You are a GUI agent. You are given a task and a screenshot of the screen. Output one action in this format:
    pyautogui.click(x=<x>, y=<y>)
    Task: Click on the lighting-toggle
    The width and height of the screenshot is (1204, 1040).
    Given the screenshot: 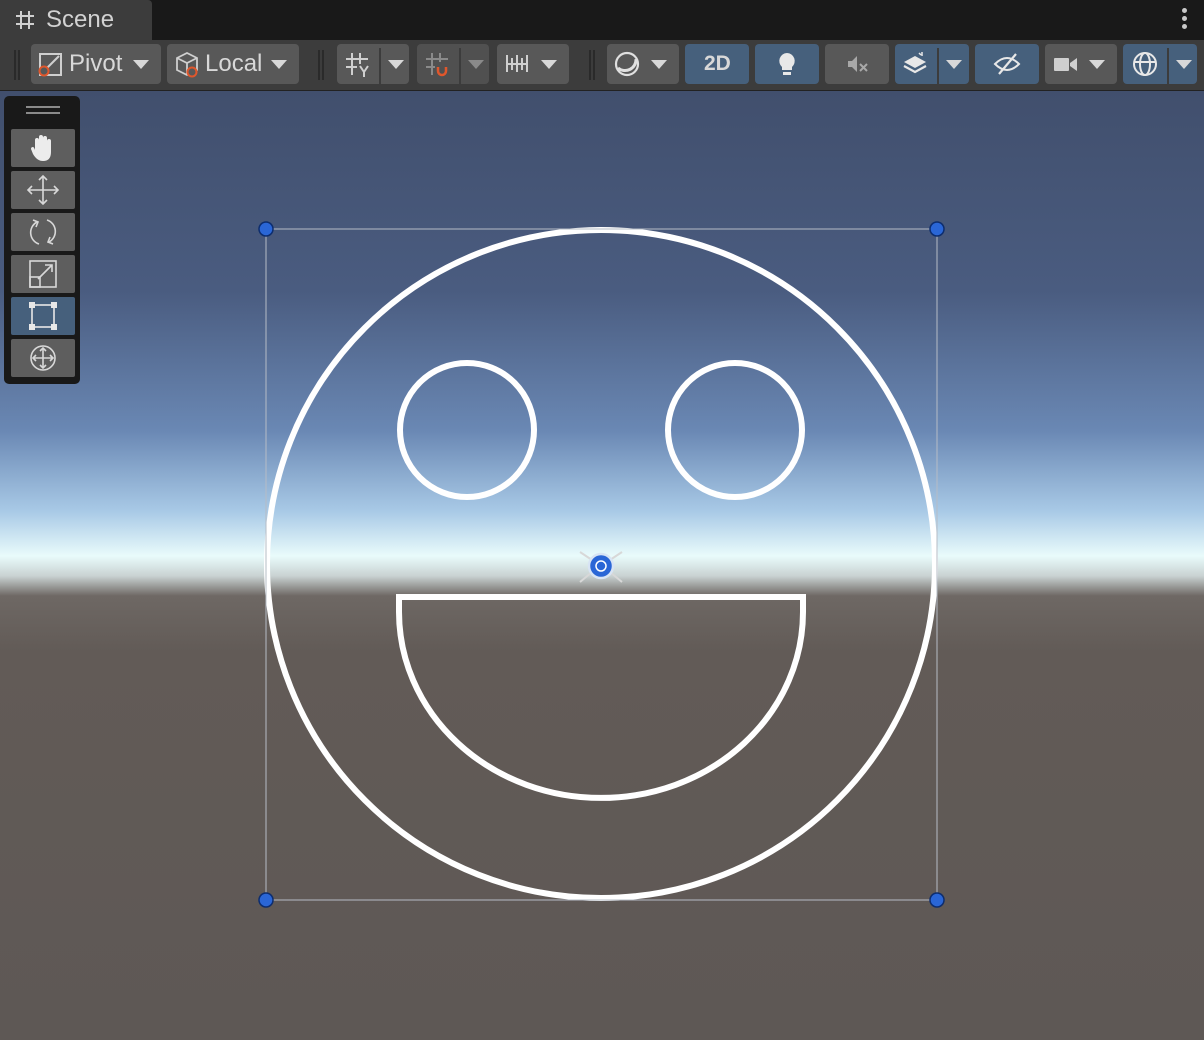 What is the action you would take?
    pyautogui.click(x=787, y=64)
    